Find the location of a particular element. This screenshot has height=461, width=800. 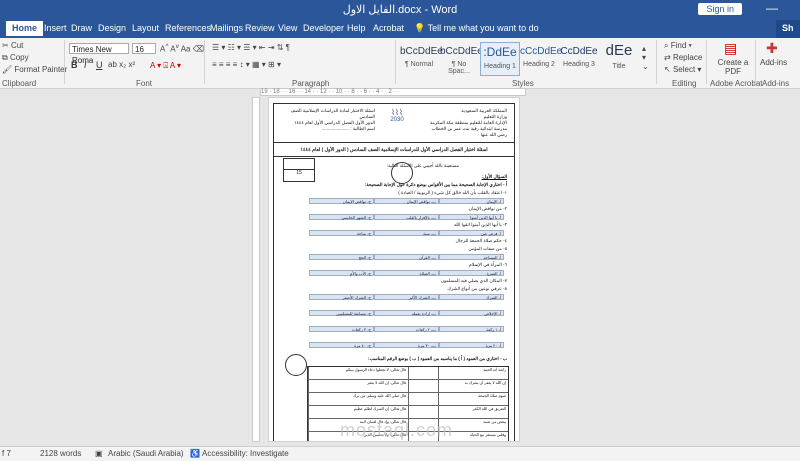

answer-row: أ- ١ ركعة ب- ٢ ركعات ج- ٣ ركعات is located at coordinates (406, 329).